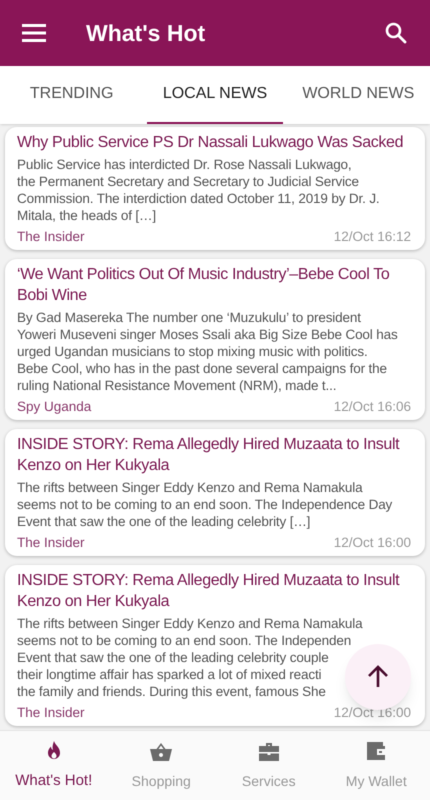 This screenshot has height=800, width=430. I want to click on excerpt-line: seems not to be coming to an end soon. The Independen, so click(184, 640).